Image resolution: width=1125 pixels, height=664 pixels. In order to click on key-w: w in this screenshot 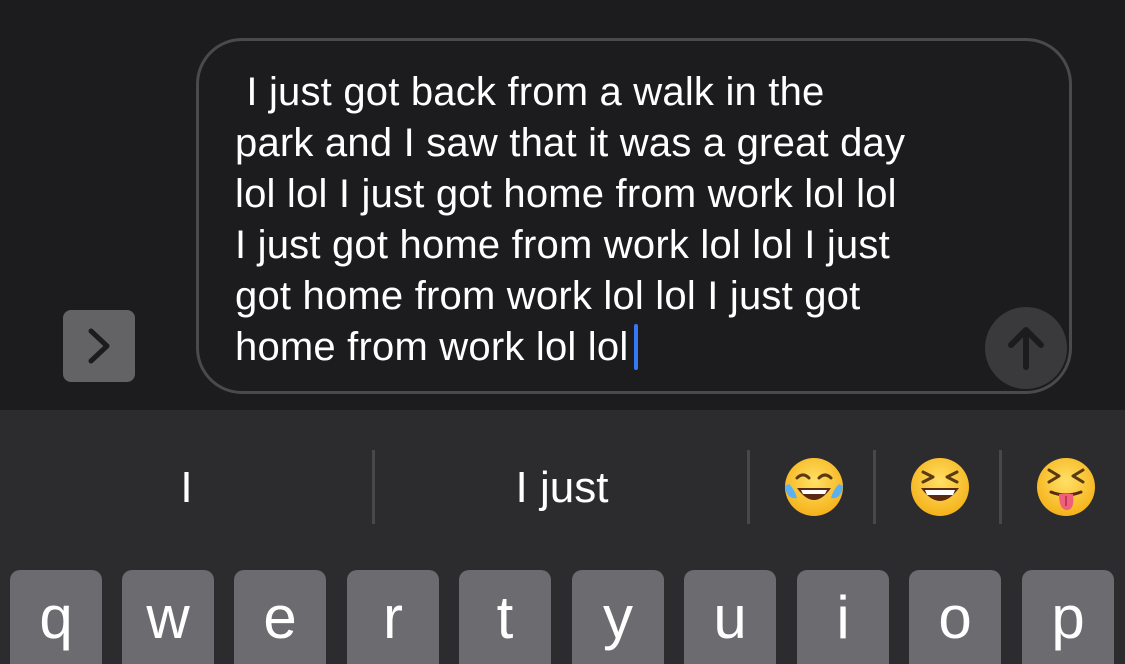, I will do `click(168, 617)`.